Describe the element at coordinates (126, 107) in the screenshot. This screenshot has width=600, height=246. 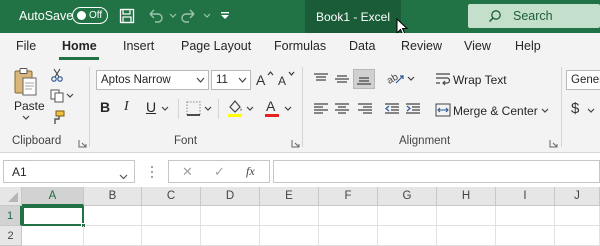
I see `italic-button: I` at that location.